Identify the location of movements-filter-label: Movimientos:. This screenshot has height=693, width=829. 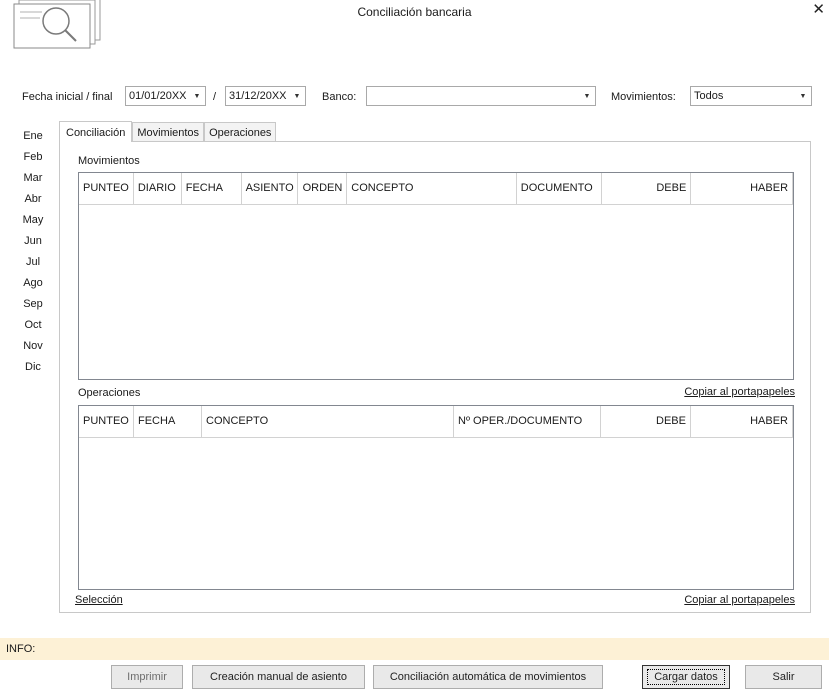
(643, 97).